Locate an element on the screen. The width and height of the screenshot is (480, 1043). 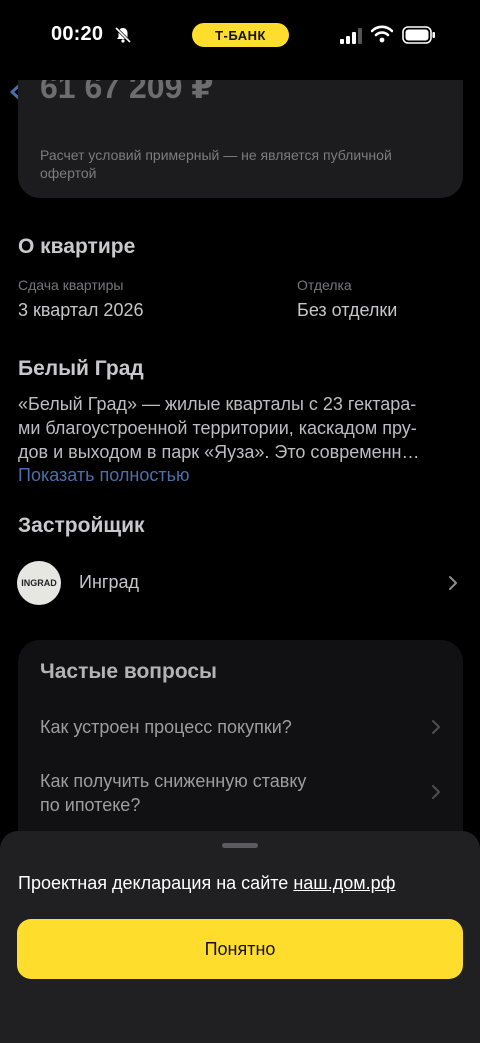
show-more-link: Показать полностью is located at coordinates (103, 475).